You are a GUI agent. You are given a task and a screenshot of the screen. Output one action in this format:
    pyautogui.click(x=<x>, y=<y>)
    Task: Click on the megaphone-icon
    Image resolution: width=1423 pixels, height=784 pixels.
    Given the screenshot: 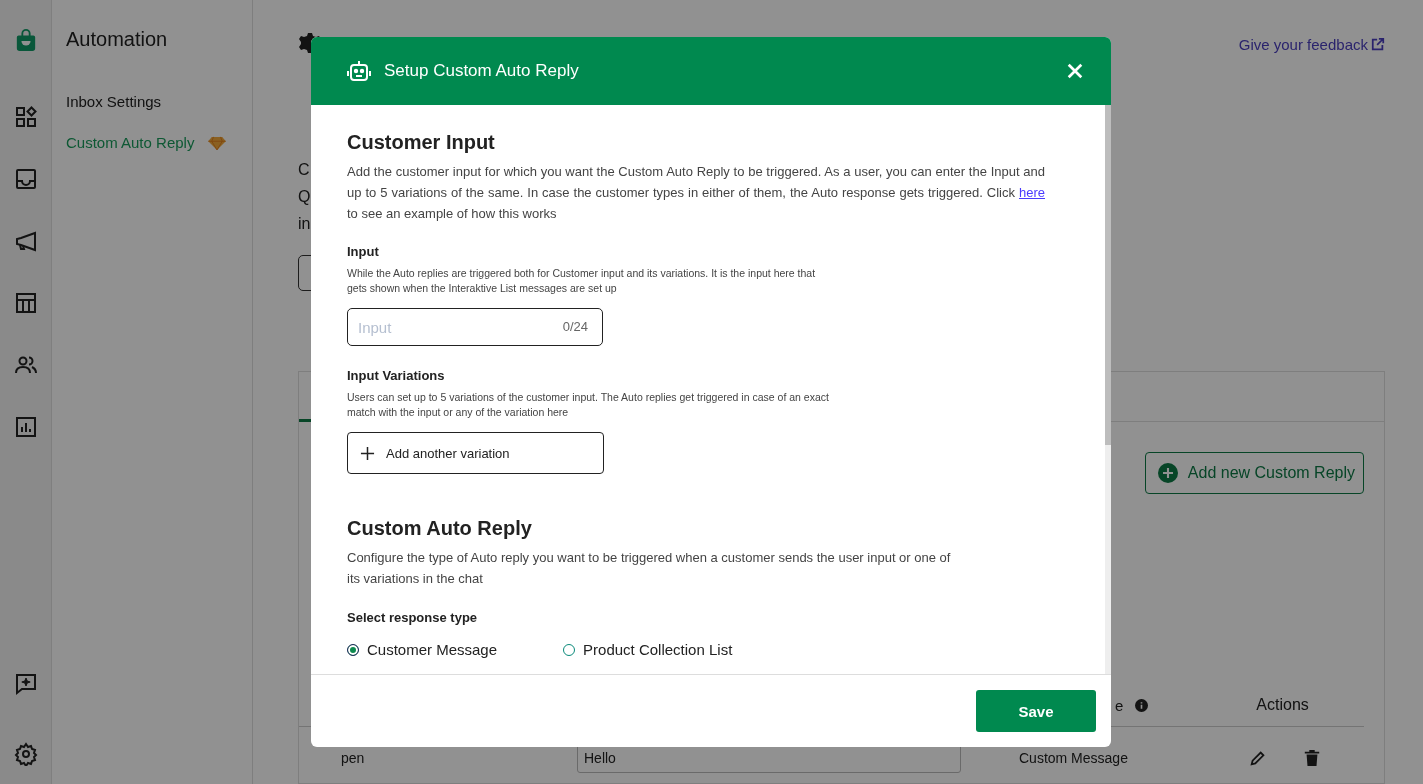 What is the action you would take?
    pyautogui.click(x=25, y=241)
    